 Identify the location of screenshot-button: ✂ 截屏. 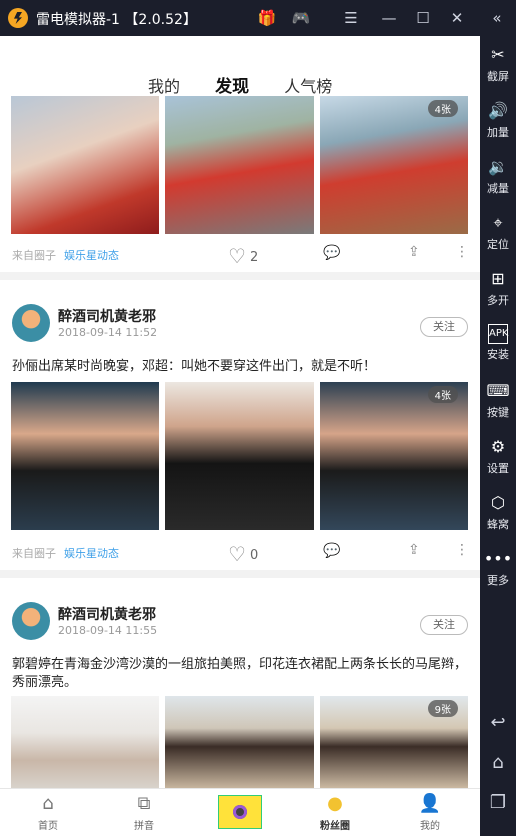
(498, 64).